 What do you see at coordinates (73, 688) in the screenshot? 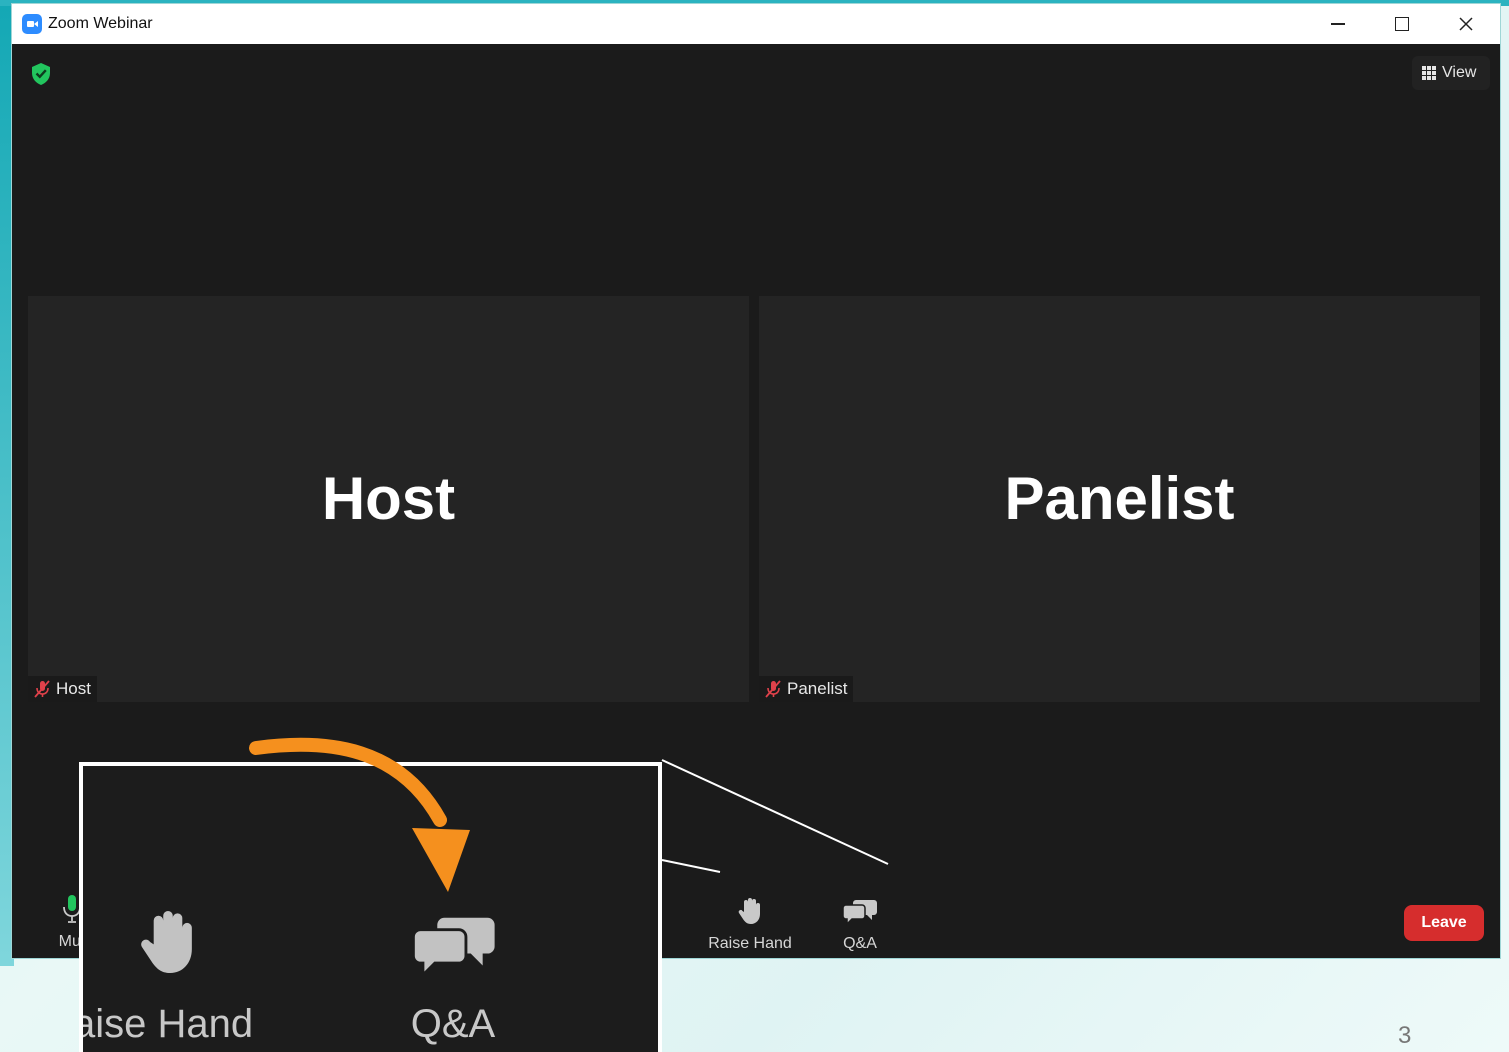
I see `name-tag-label: Host` at bounding box center [73, 688].